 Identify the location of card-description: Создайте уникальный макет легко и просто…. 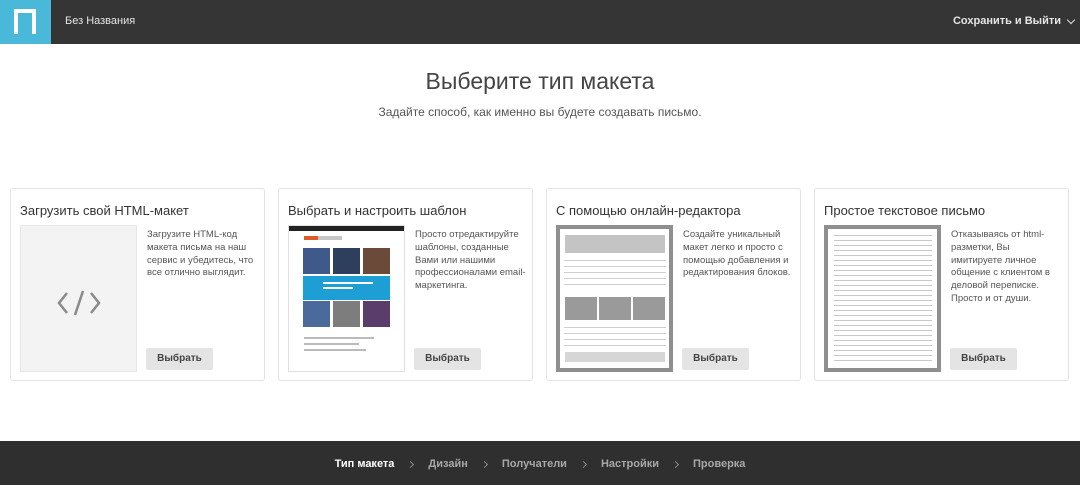
(737, 254).